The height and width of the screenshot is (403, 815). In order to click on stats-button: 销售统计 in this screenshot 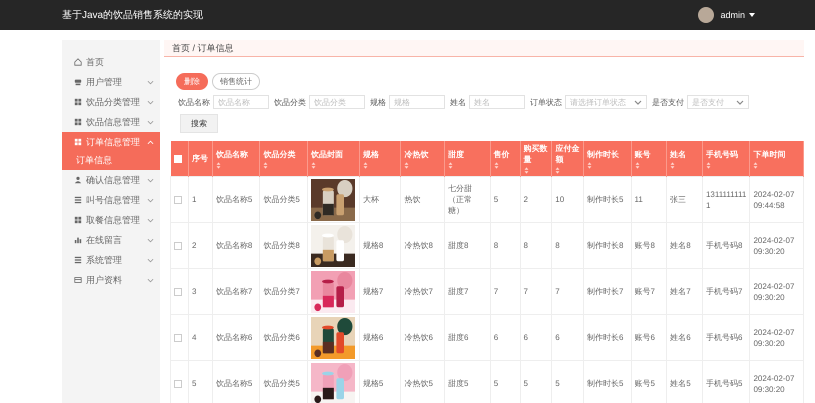, I will do `click(236, 81)`.